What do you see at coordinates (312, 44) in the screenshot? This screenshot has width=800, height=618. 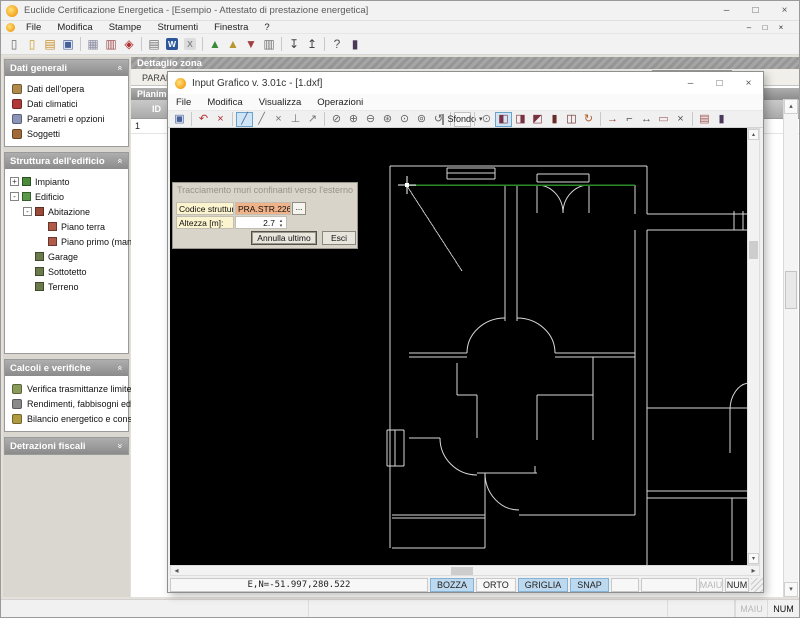 I see `move-up-icon: ↥` at bounding box center [312, 44].